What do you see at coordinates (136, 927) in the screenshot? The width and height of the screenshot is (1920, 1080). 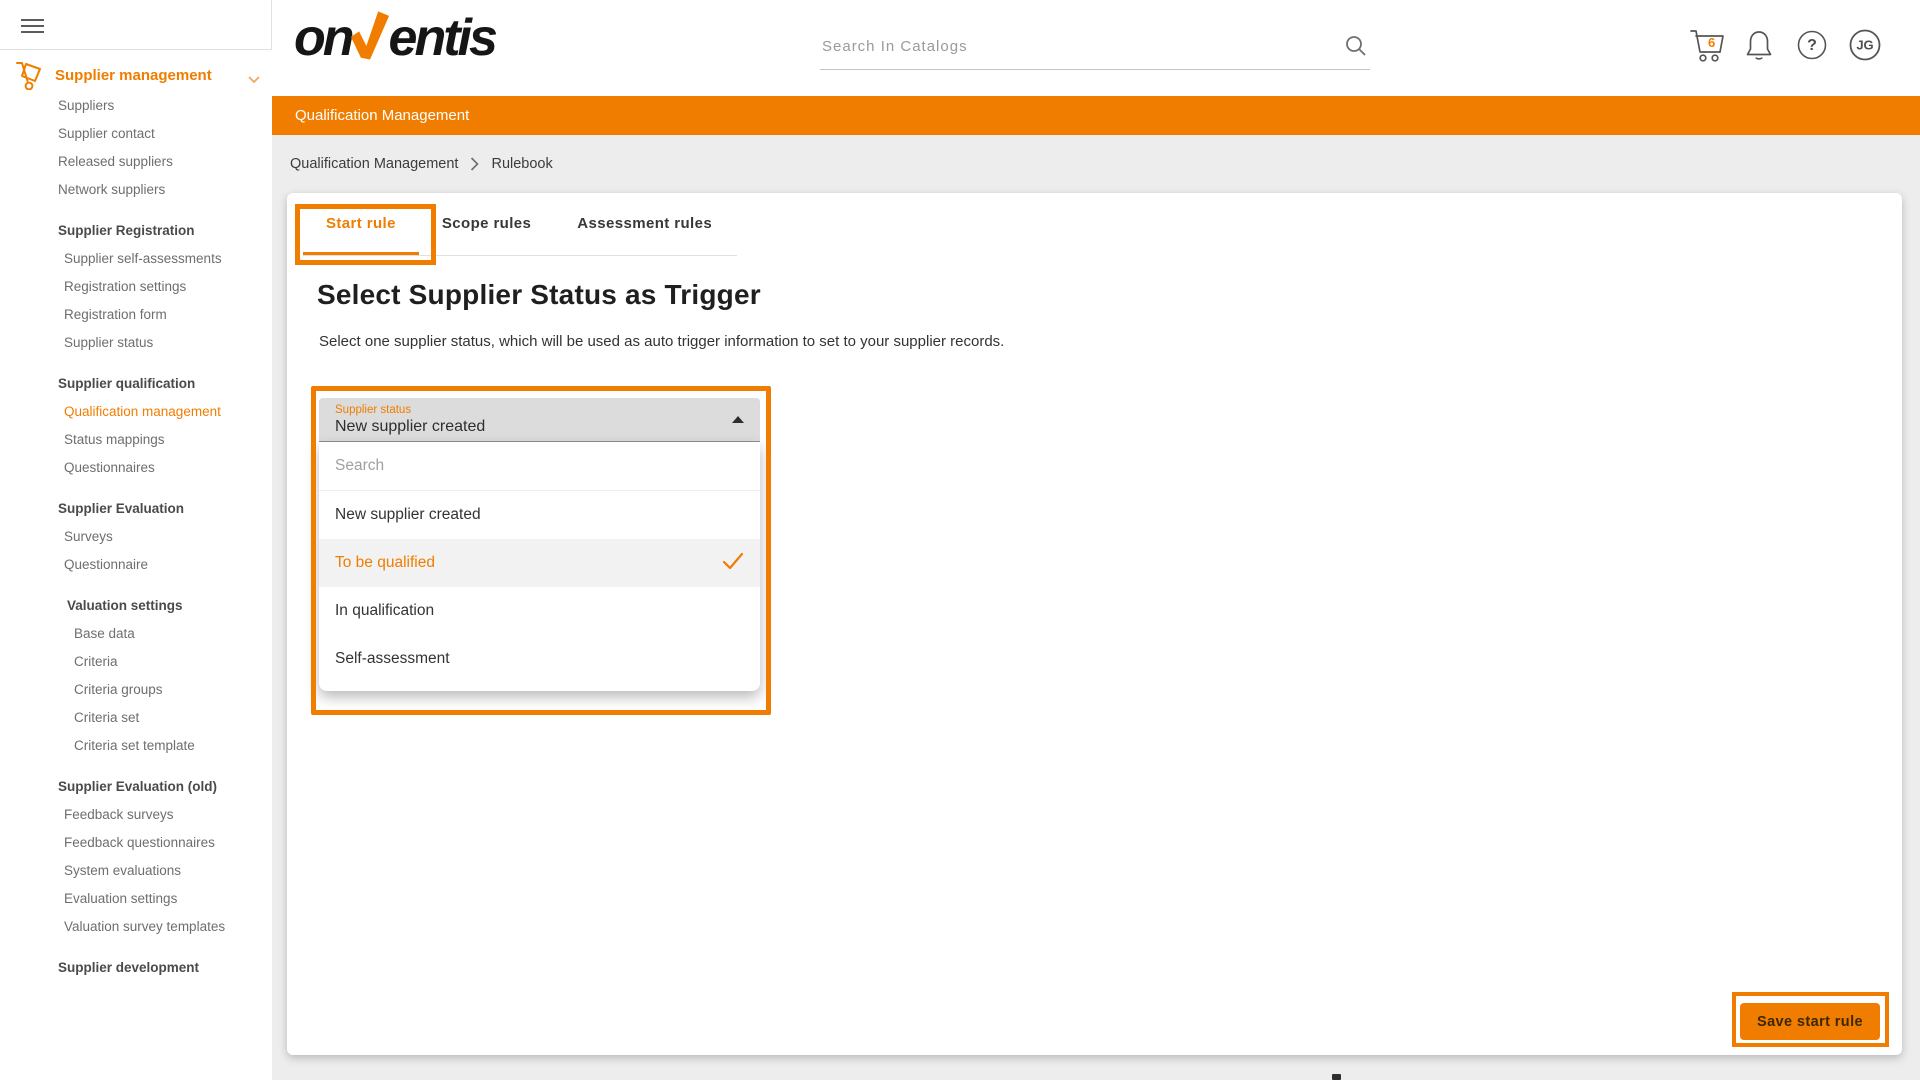 I see `sidebar-item-valuation-survey-templates: Valuation survey templates` at bounding box center [136, 927].